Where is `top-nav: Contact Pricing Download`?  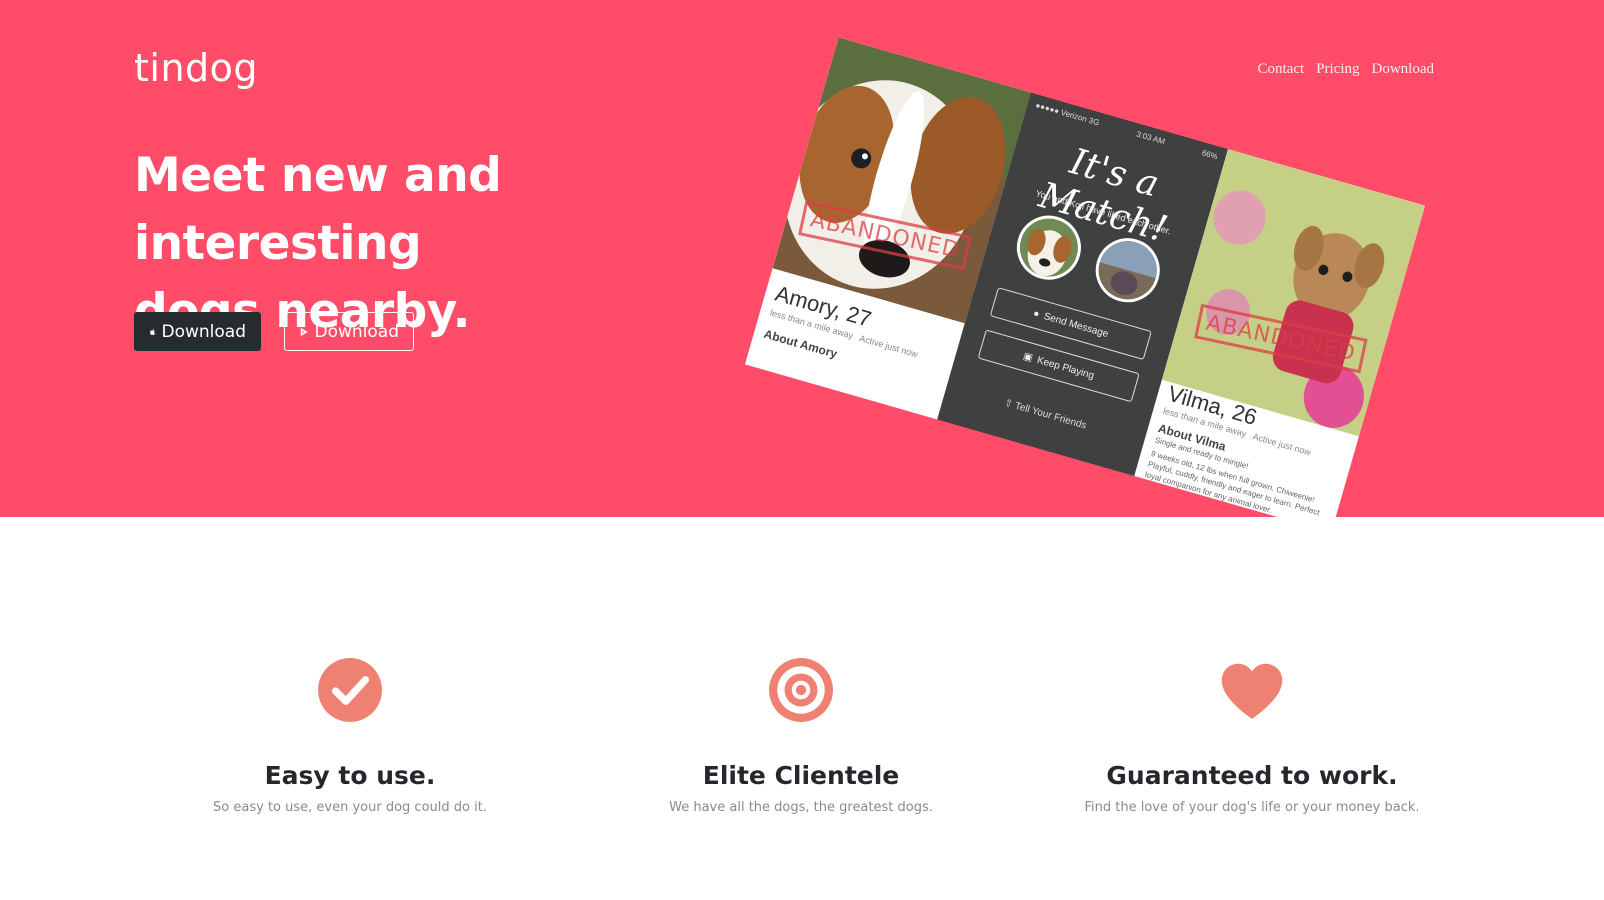
top-nav: Contact Pricing Download is located at coordinates (1346, 69).